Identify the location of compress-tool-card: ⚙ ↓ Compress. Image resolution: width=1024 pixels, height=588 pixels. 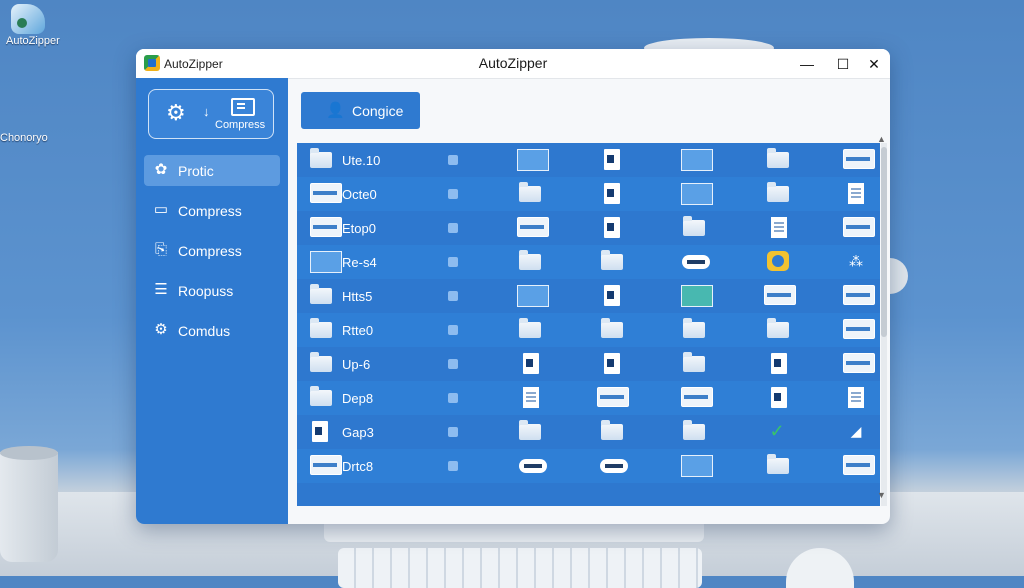
(211, 114).